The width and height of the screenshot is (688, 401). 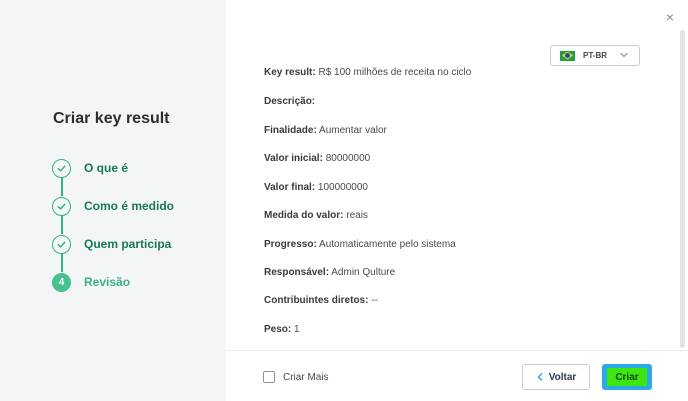 I want to click on step-label: O que é, so click(x=106, y=168).